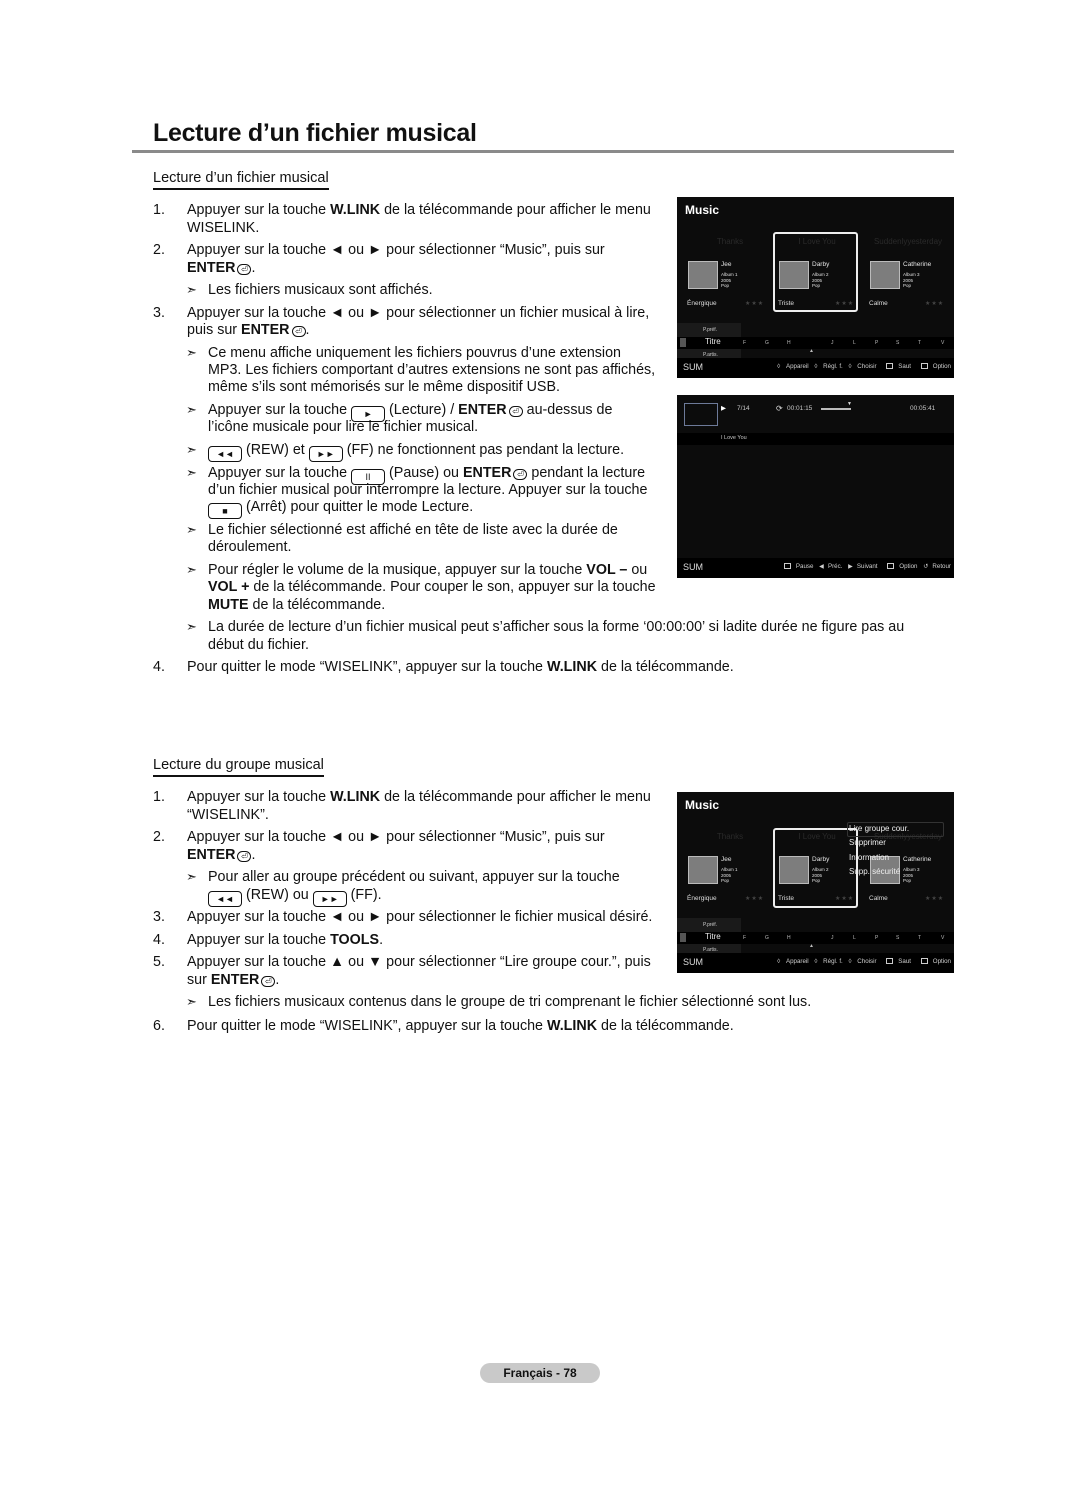 The width and height of the screenshot is (1080, 1488). What do you see at coordinates (726, 859) in the screenshot?
I see `track-artist: Jee` at bounding box center [726, 859].